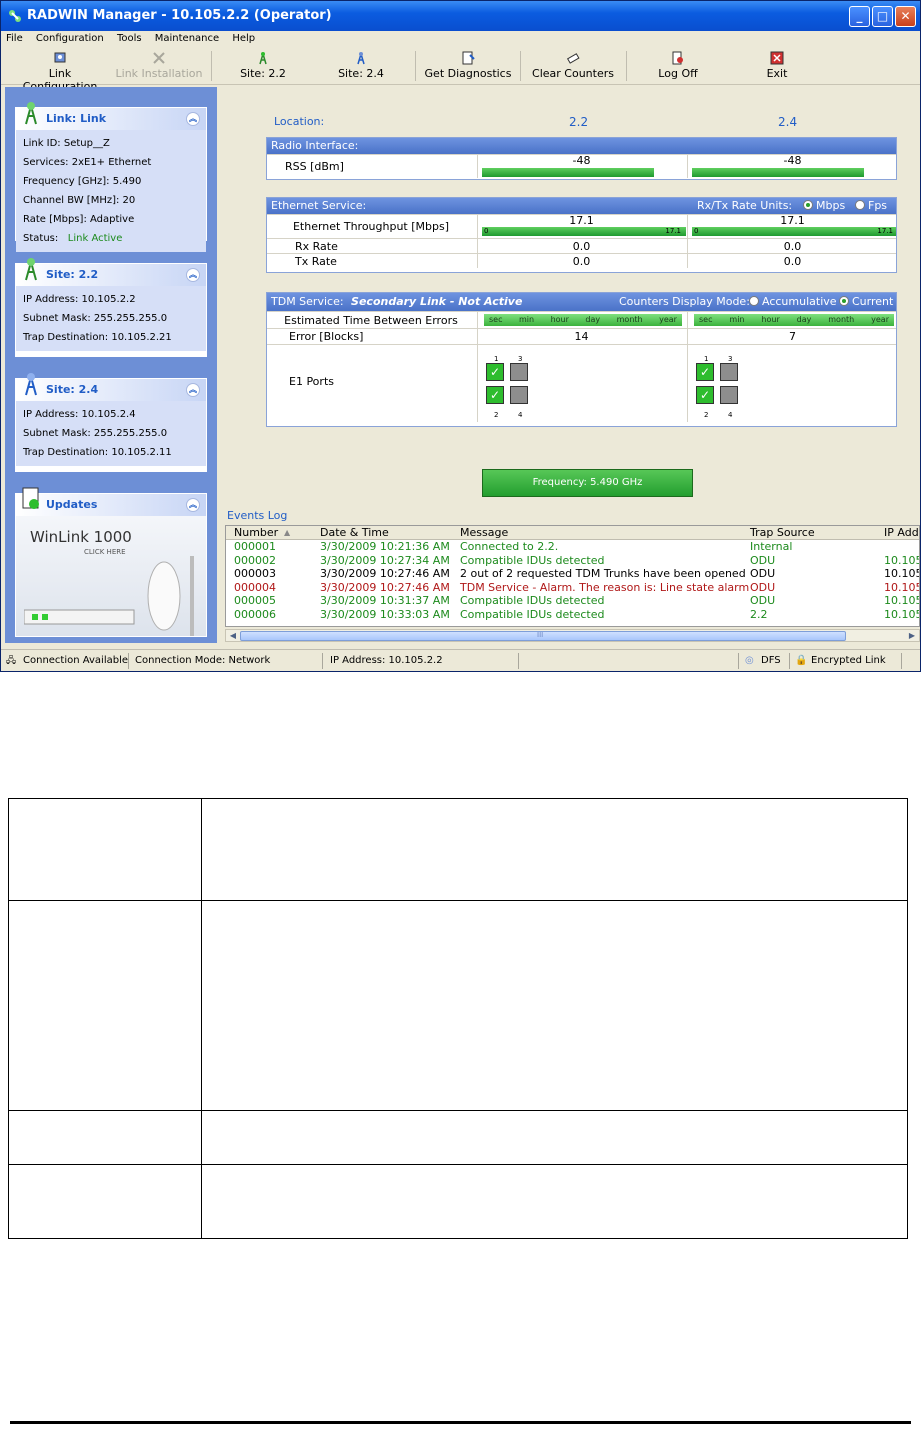 This screenshot has width=921, height=1440. What do you see at coordinates (257, 515) in the screenshot?
I see `events-log-title: Events Log` at bounding box center [257, 515].